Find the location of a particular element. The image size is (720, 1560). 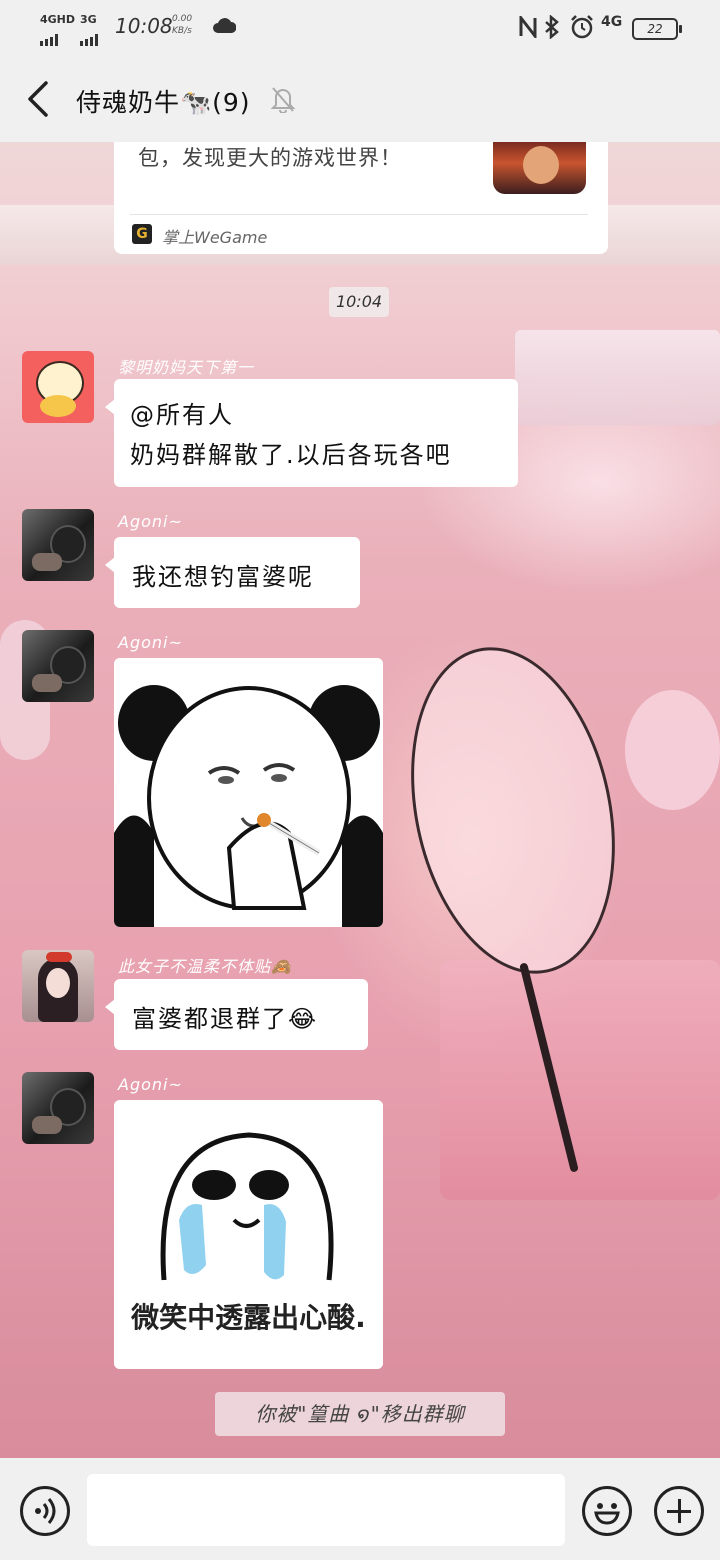

message-bubble: @所有人 奶妈群解散了.以后各玩各吧 is located at coordinates (311, 433).